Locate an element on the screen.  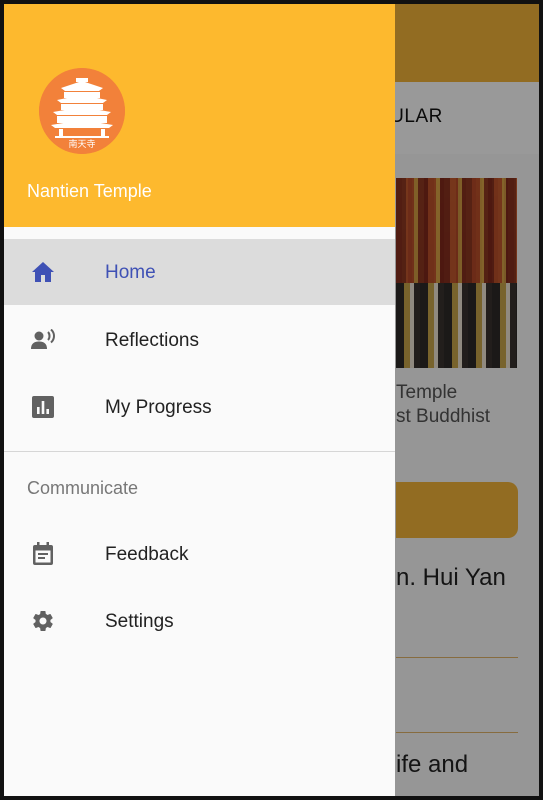
gear-icon is located at coordinates (43, 621).